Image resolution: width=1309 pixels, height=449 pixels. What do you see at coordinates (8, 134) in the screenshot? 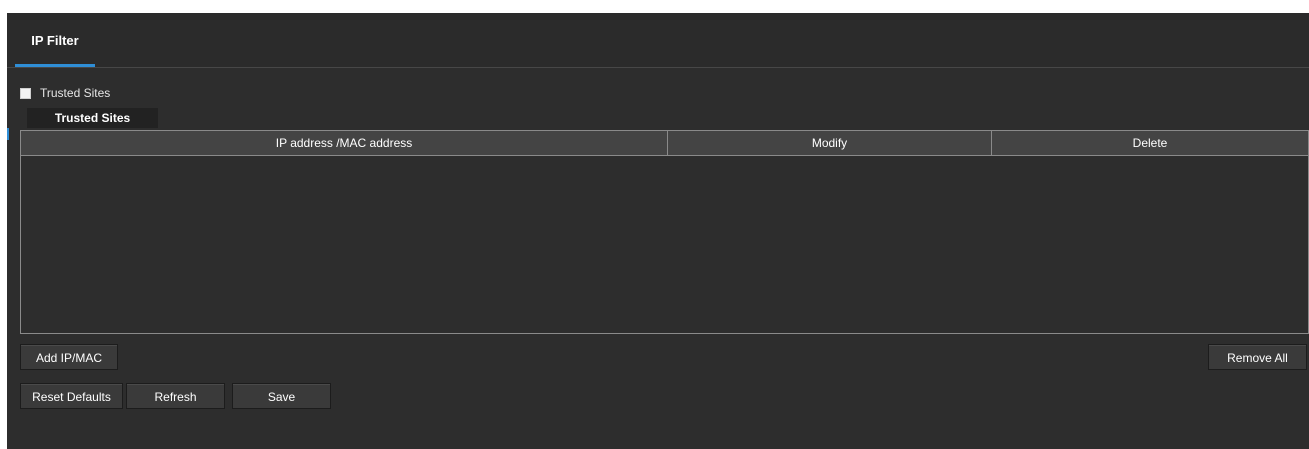
I see `section-accent-marker` at bounding box center [8, 134].